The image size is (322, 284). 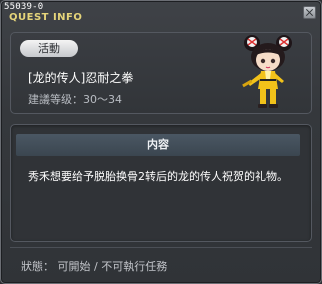 I want to click on level-range: 30～34, so click(x=102, y=99).